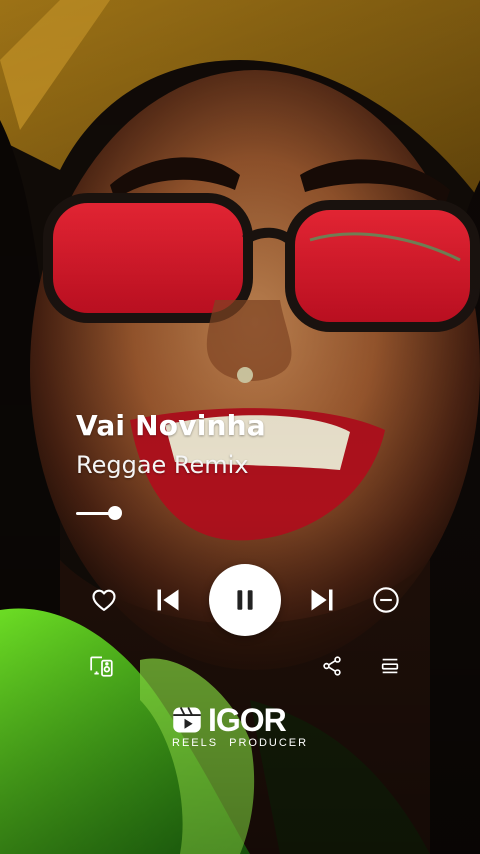  What do you see at coordinates (241, 444) in the screenshot?
I see `track-info: Vai Novinha Reggae Remix` at bounding box center [241, 444].